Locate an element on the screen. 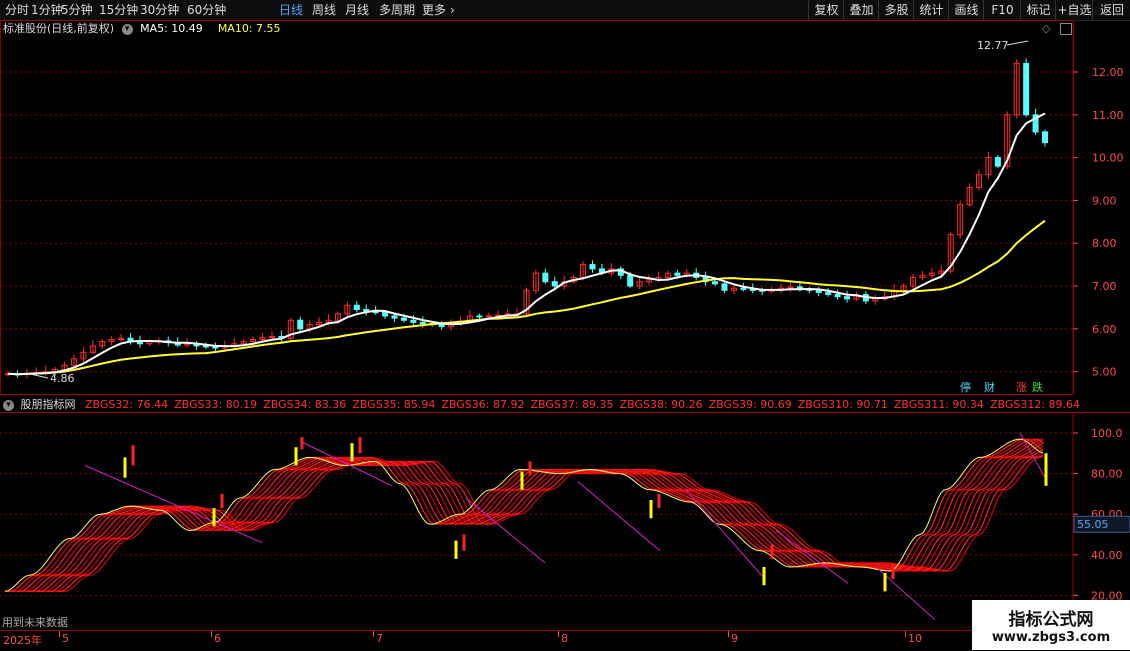 The height and width of the screenshot is (651, 1130). sub-y-tick-label: 40.00 is located at coordinates (1107, 555).